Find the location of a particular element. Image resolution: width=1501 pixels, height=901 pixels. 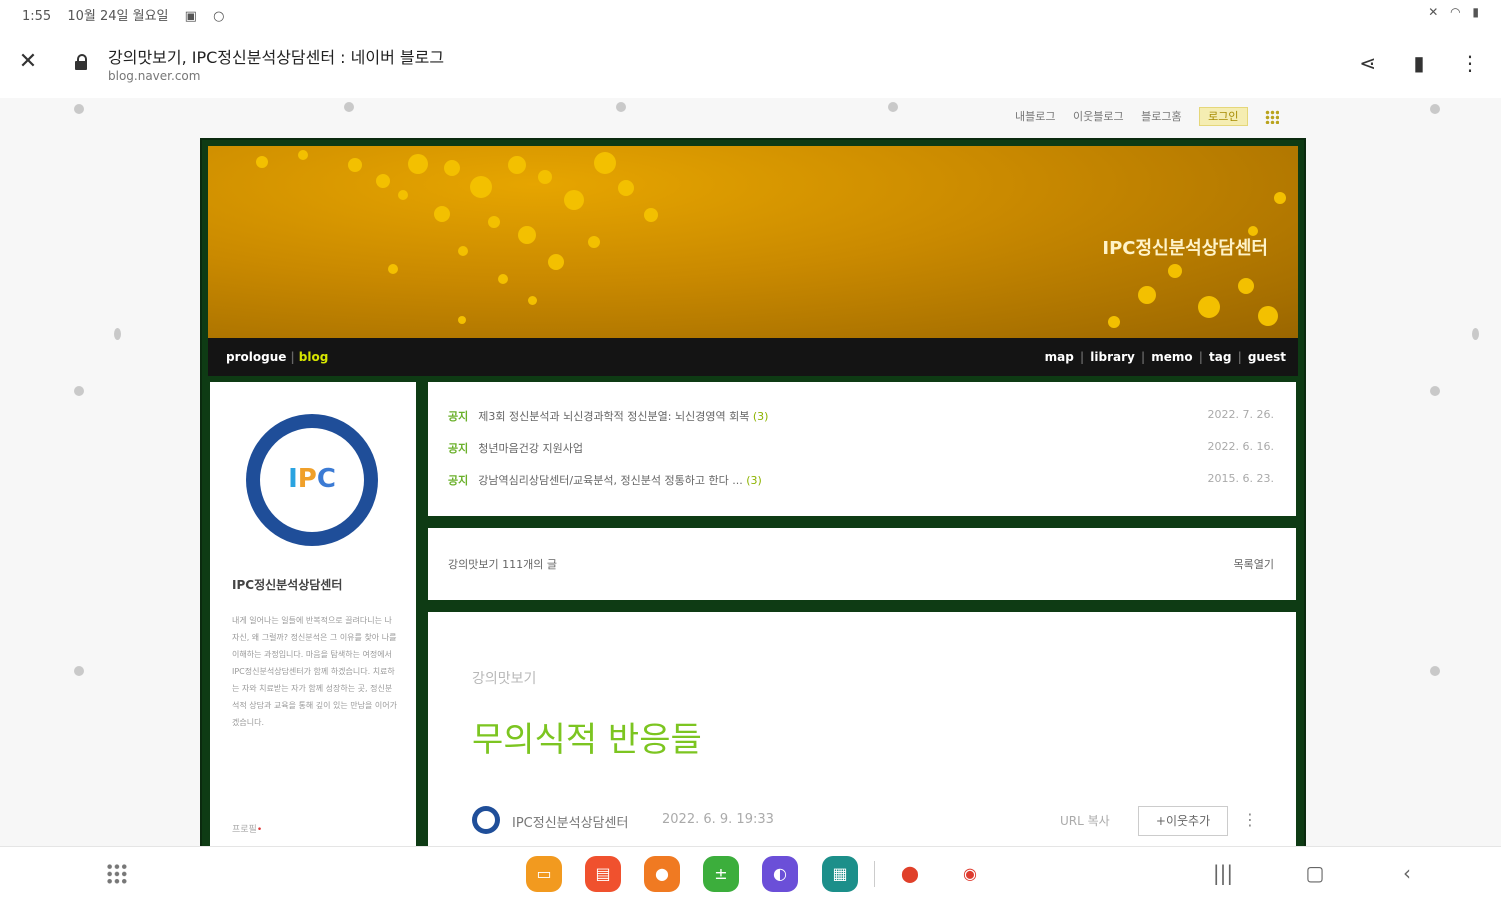

logo-ring-text is located at coordinates (312, 480).